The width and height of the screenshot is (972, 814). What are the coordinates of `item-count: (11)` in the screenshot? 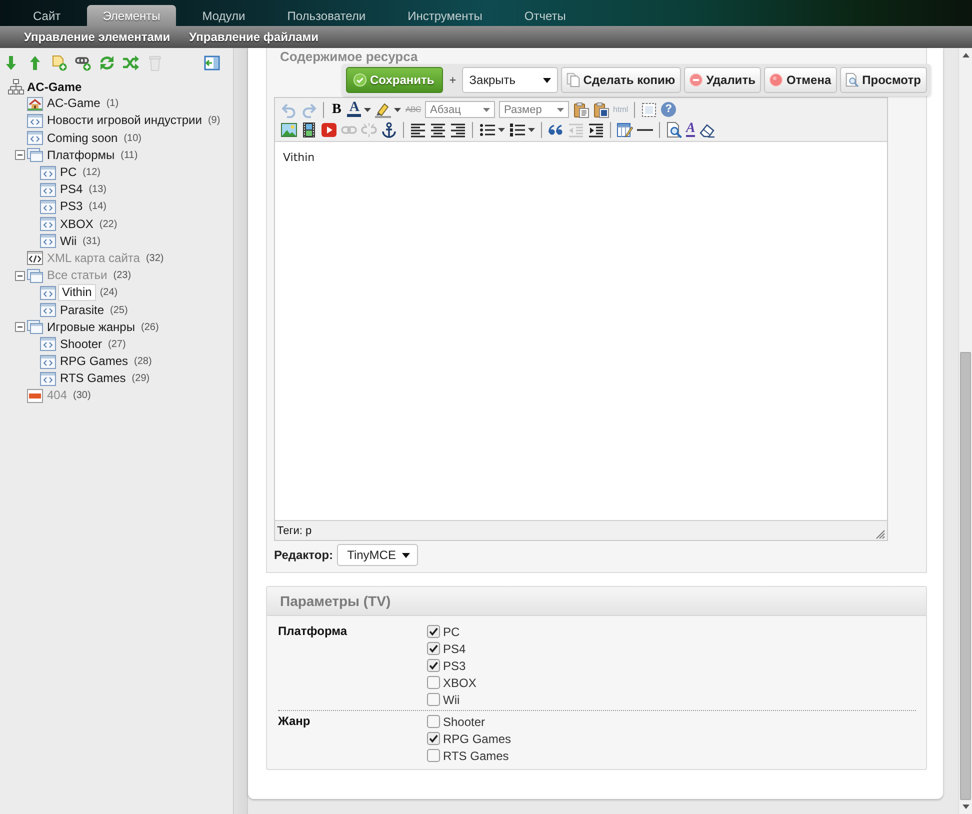 It's located at (129, 155).